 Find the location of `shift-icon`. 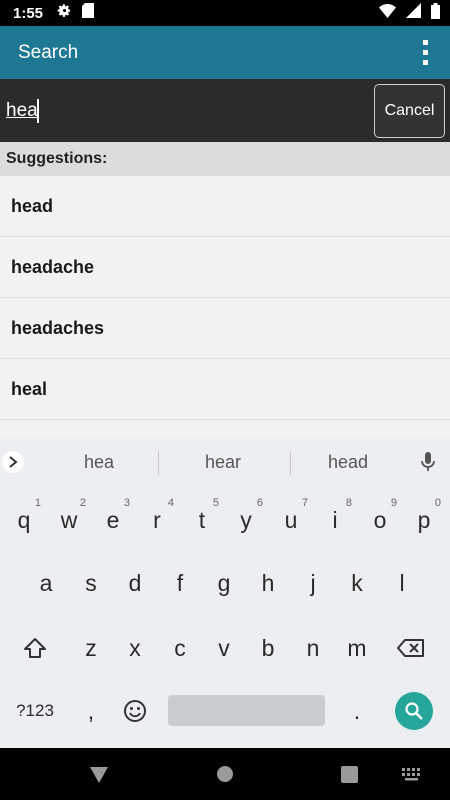

shift-icon is located at coordinates (35, 648).